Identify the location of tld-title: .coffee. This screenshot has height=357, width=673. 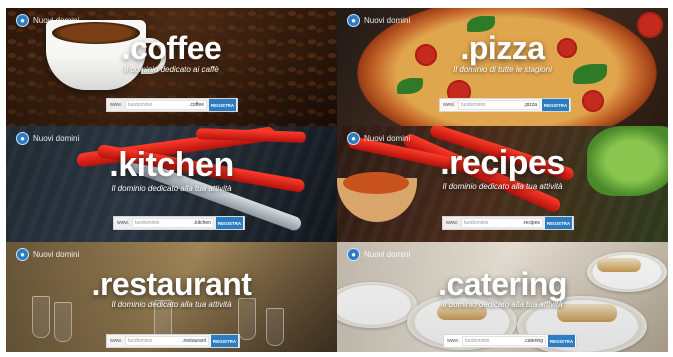
(171, 48).